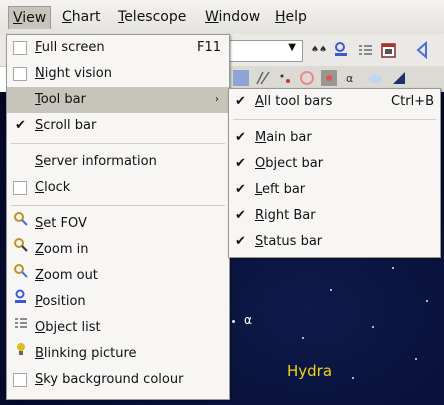 This screenshot has width=444, height=405. Describe the element at coordinates (21, 354) in the screenshot. I see `lightbulb-icon` at that location.